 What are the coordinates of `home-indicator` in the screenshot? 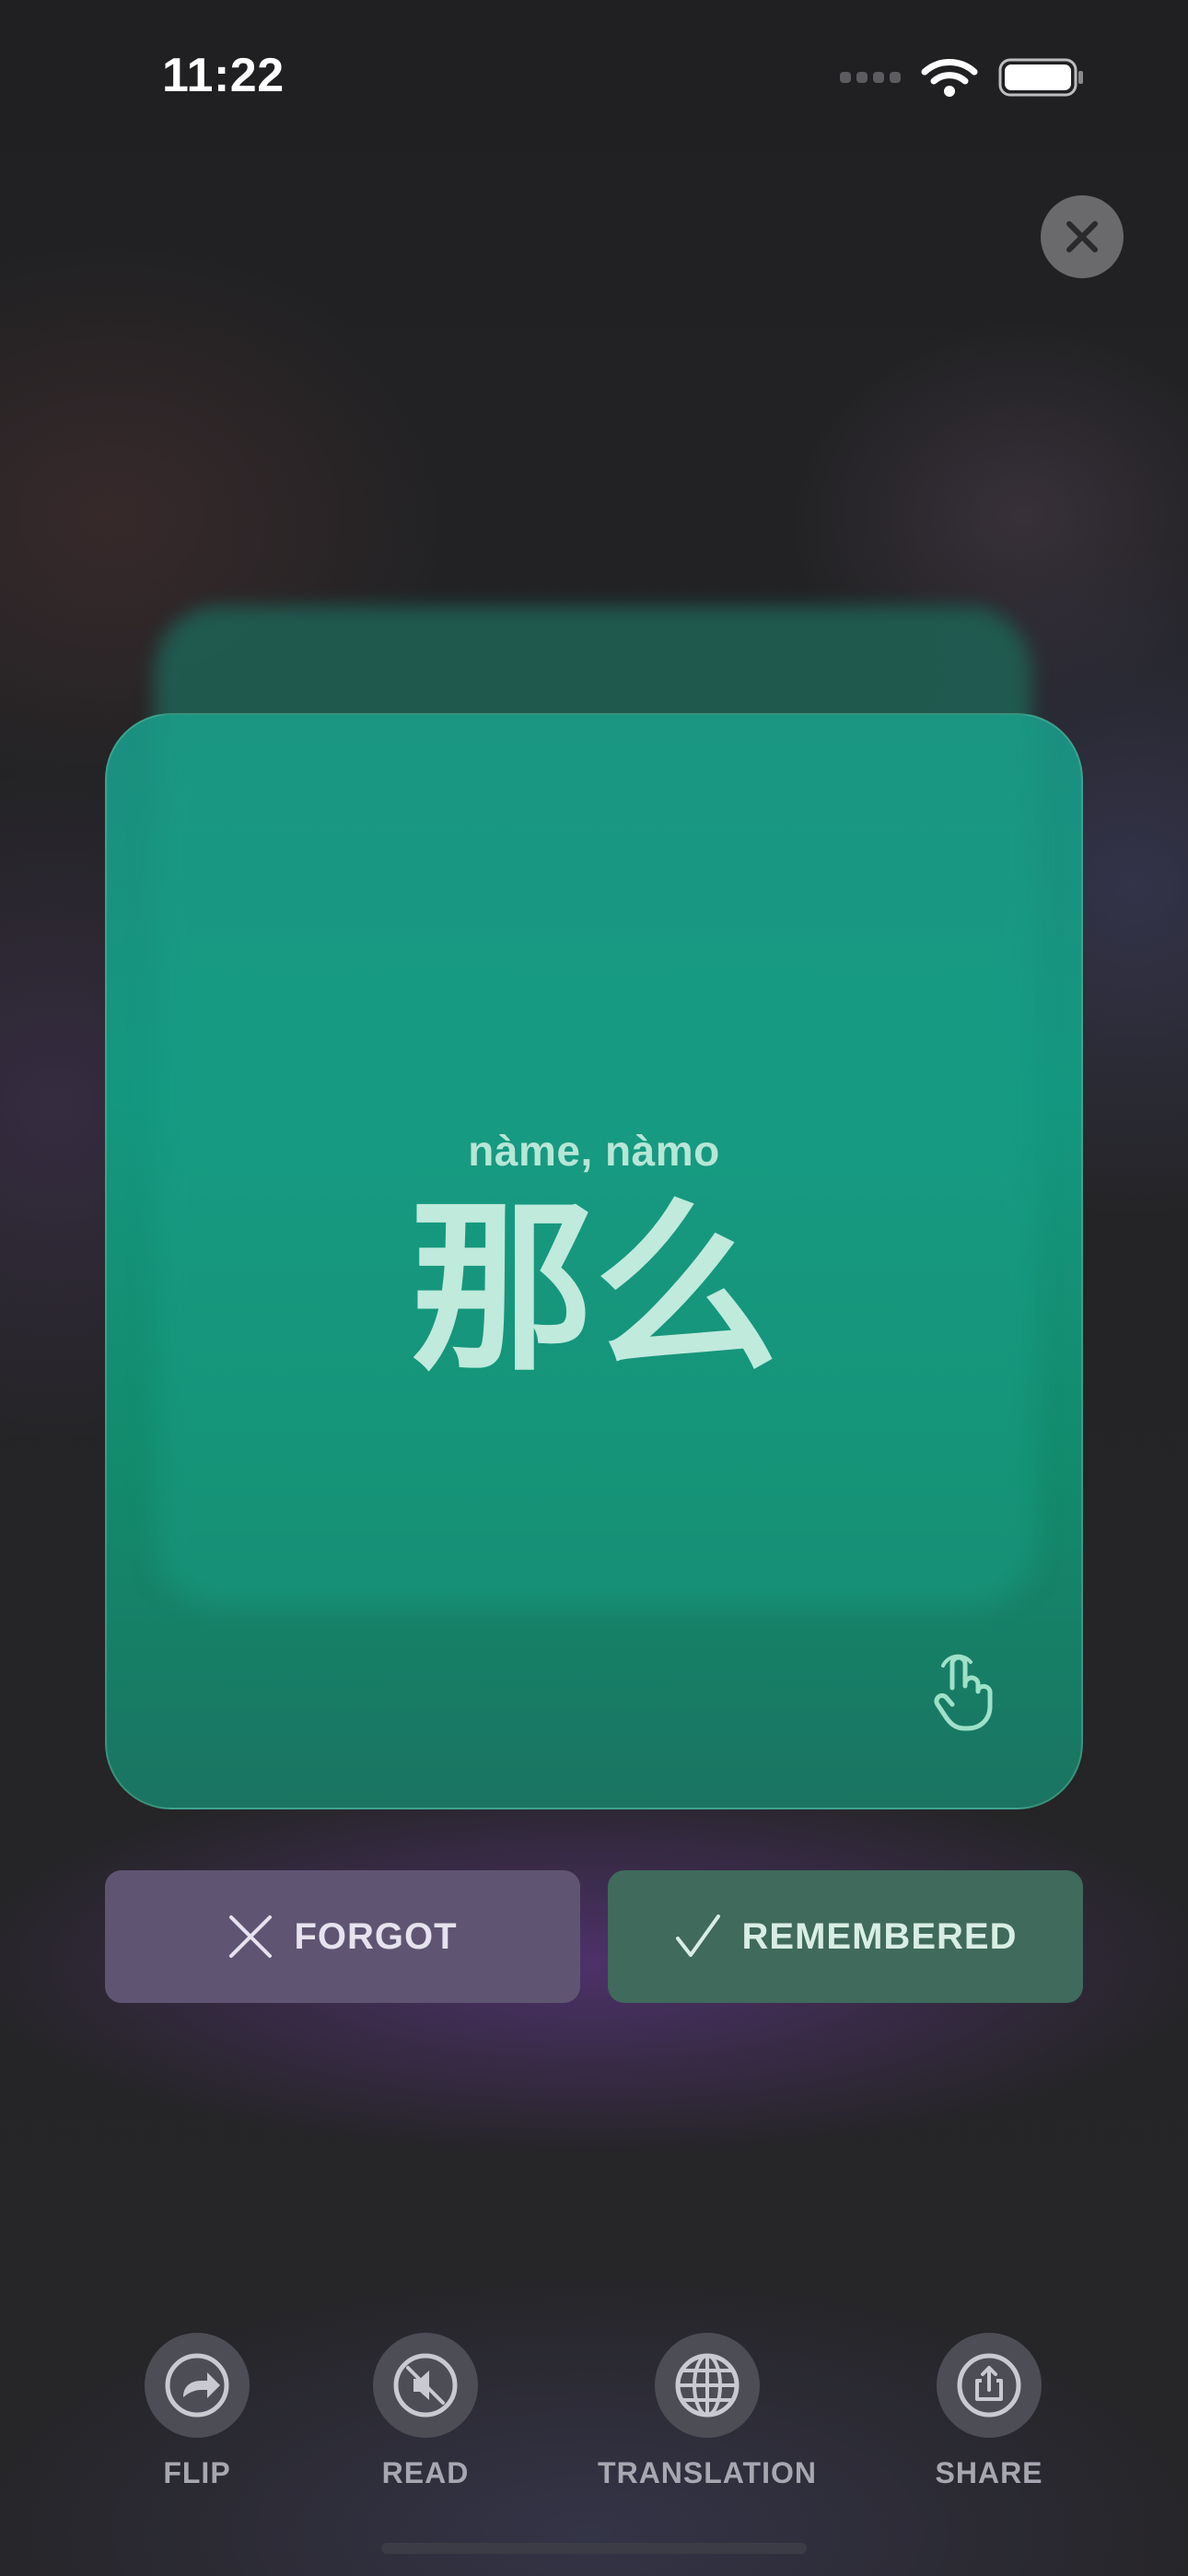 It's located at (594, 2548).